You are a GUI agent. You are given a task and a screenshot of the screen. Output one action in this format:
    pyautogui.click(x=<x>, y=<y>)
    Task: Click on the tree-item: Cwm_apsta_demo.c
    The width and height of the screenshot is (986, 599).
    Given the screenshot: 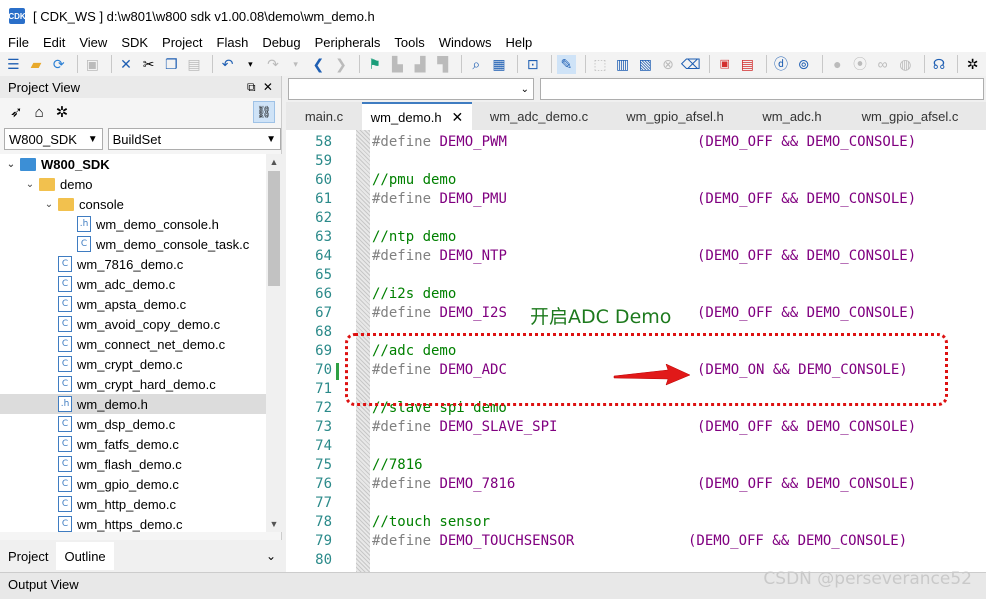 What is the action you would take?
    pyautogui.click(x=133, y=304)
    